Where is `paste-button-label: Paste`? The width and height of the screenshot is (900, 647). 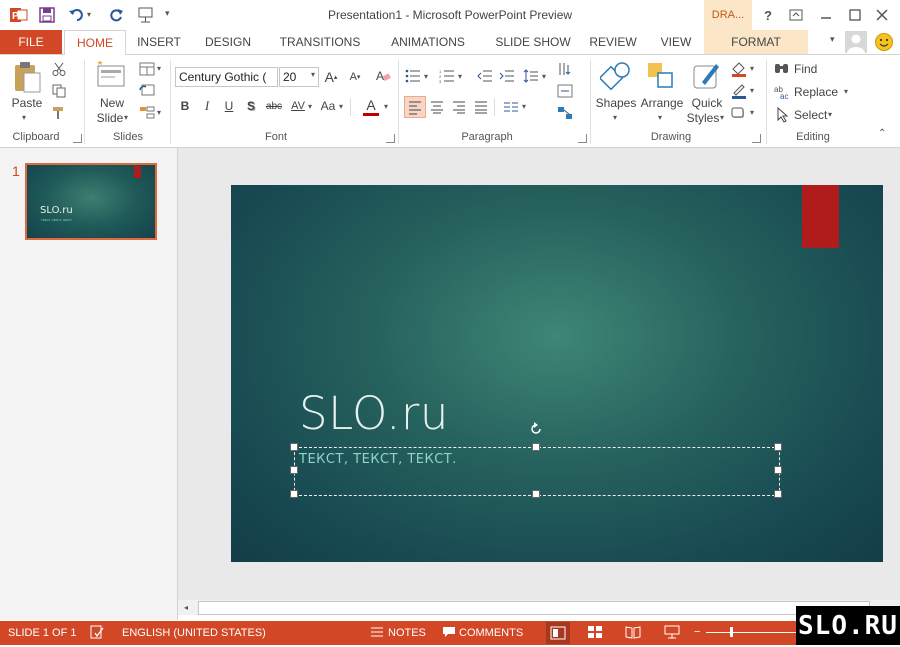
paste-button-label: Paste is located at coordinates (27, 103).